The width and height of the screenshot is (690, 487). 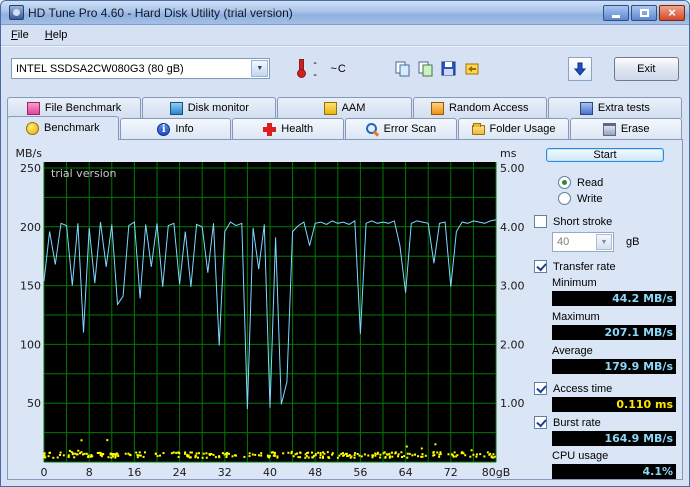 What do you see at coordinates (83, 108) in the screenshot?
I see `tab-label: File Benchmark` at bounding box center [83, 108].